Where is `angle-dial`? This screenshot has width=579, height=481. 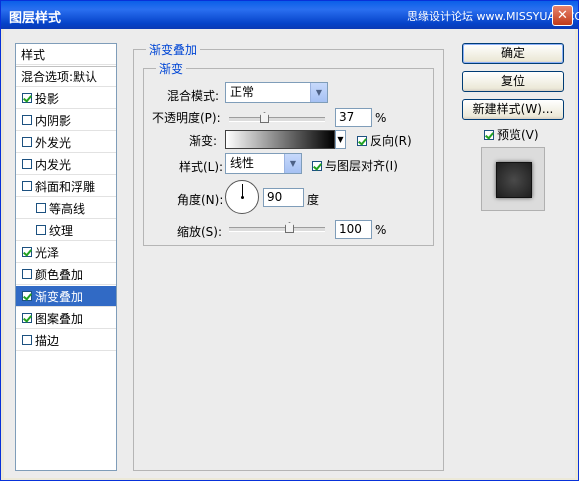
angle-dial is located at coordinates (242, 197).